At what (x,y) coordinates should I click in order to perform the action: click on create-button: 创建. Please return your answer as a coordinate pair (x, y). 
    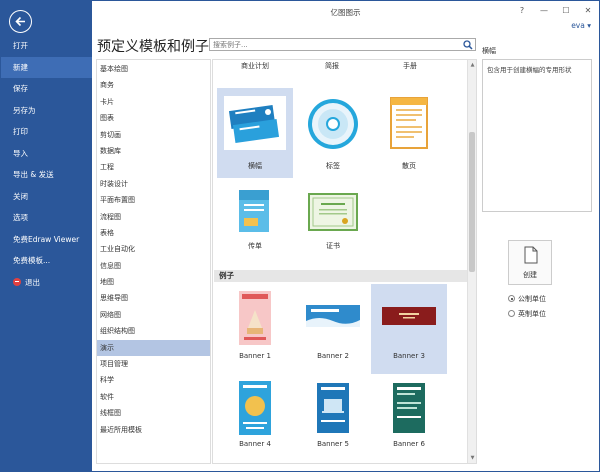
    Looking at the image, I should click on (530, 262).